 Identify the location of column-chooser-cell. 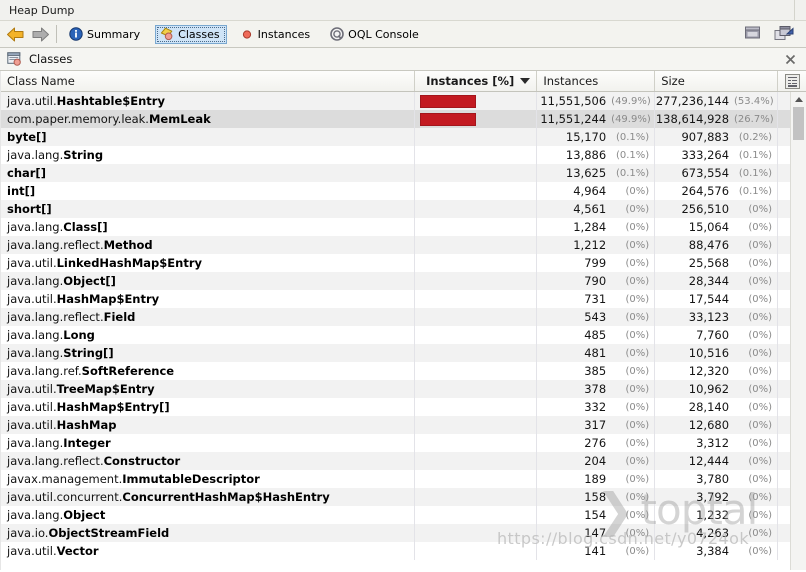
(792, 81).